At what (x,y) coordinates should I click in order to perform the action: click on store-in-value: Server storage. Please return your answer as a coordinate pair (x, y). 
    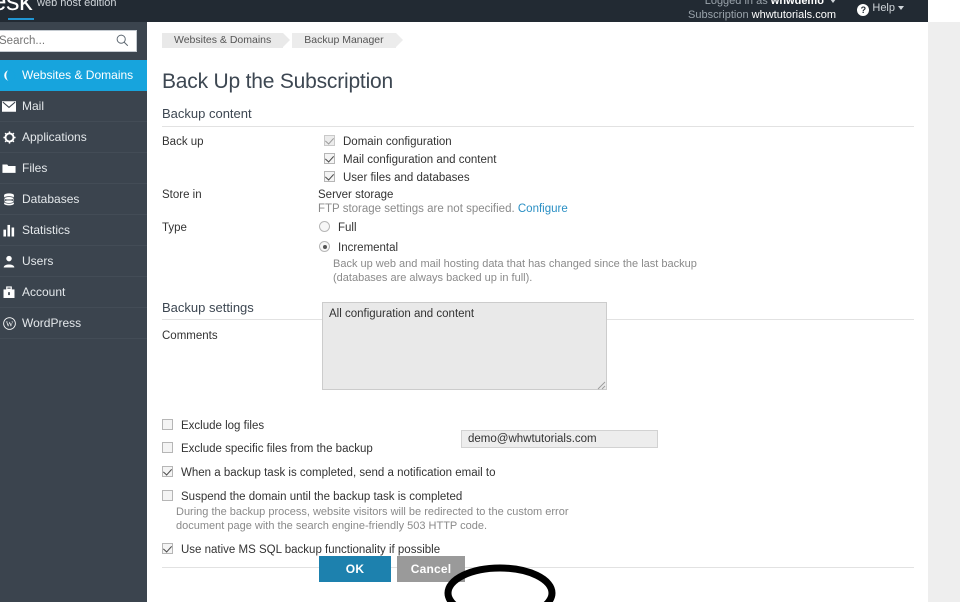
    Looking at the image, I should click on (356, 195).